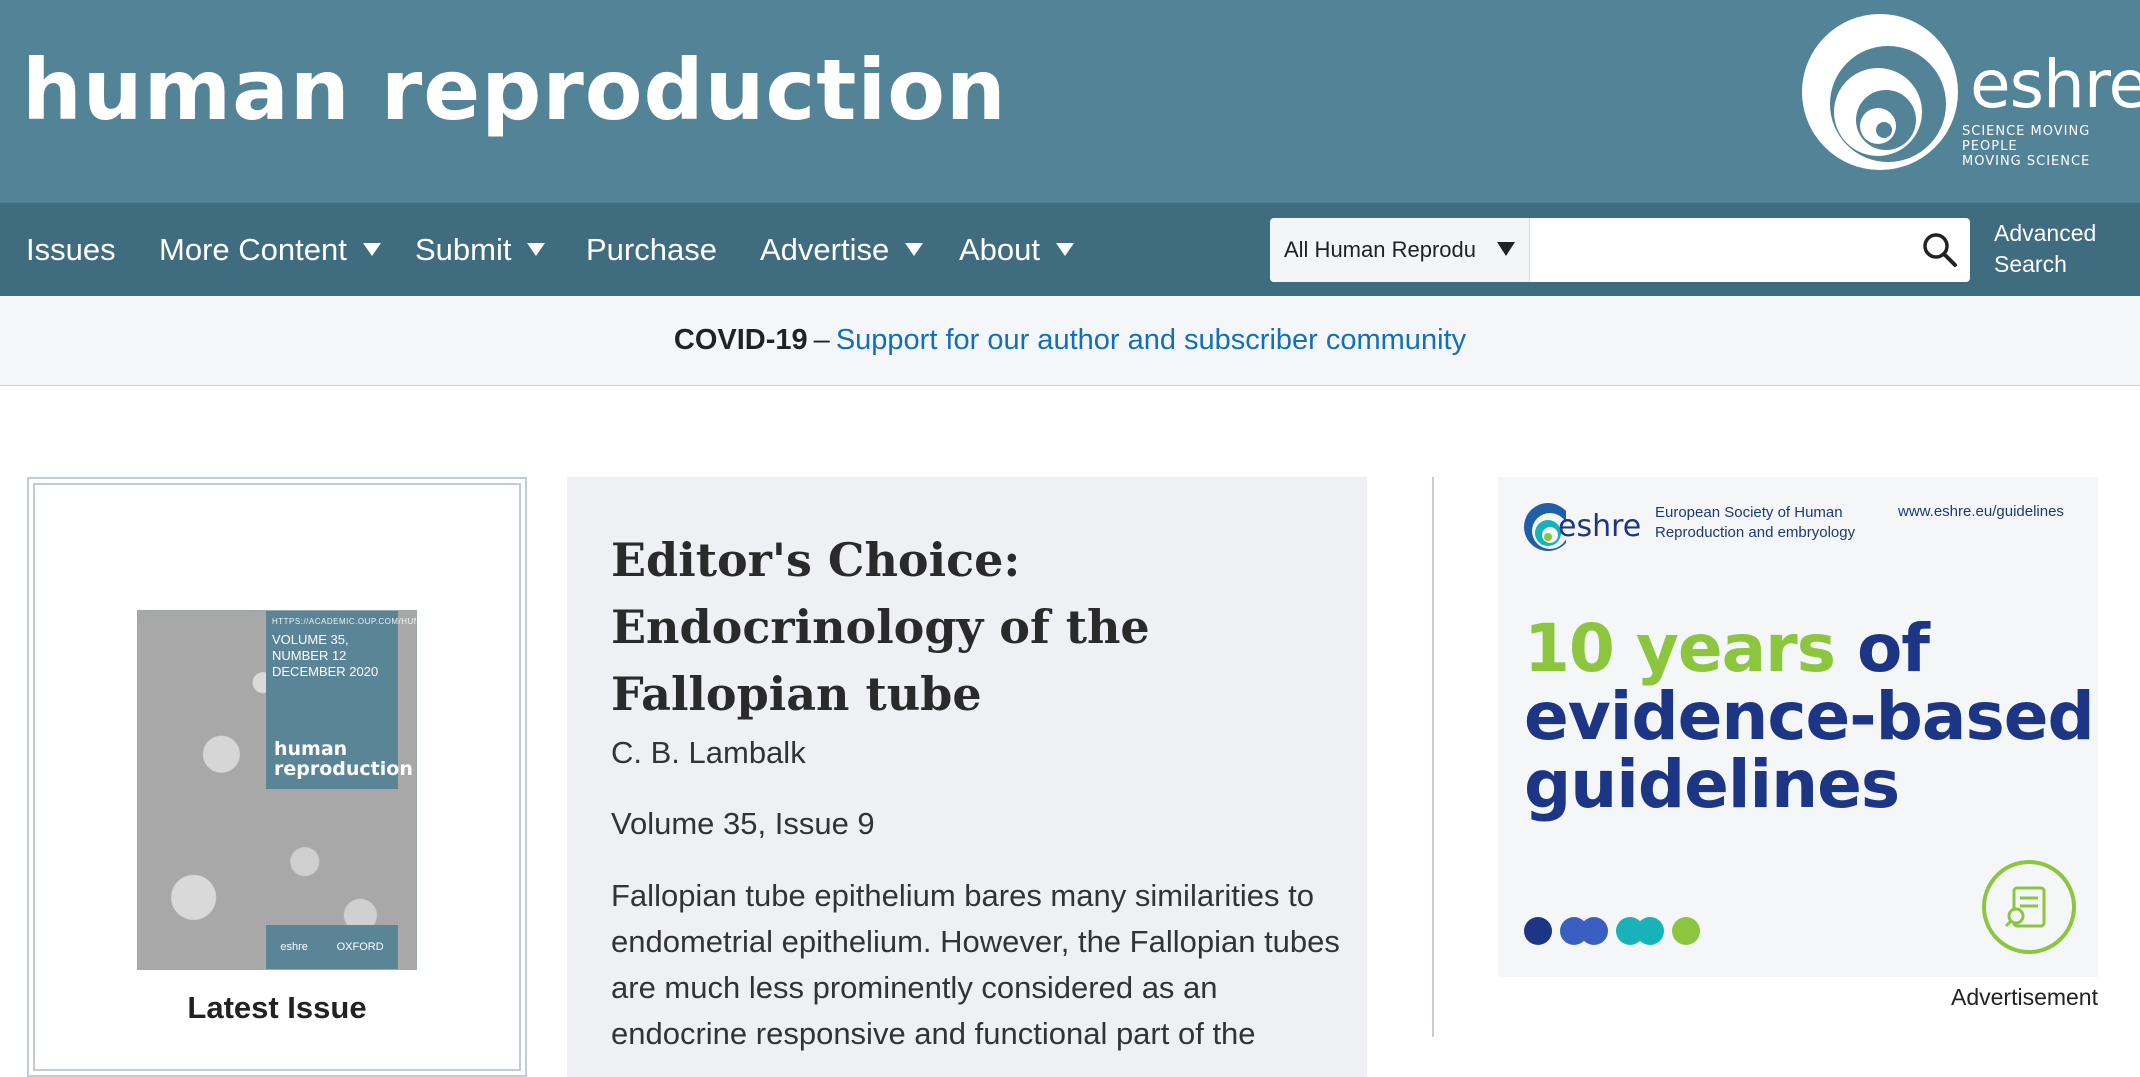 The height and width of the screenshot is (1077, 2140). Describe the element at coordinates (1582, 529) in the screenshot. I see `ad-eshre-logo: eshre` at that location.